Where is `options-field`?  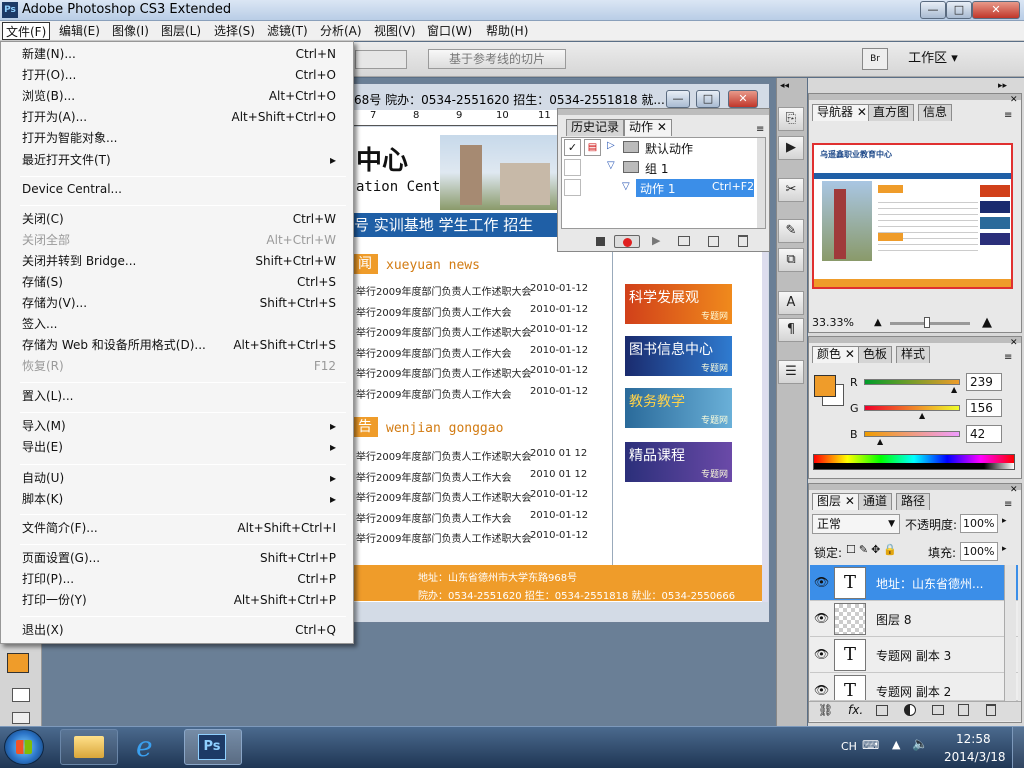
options-field is located at coordinates (381, 59).